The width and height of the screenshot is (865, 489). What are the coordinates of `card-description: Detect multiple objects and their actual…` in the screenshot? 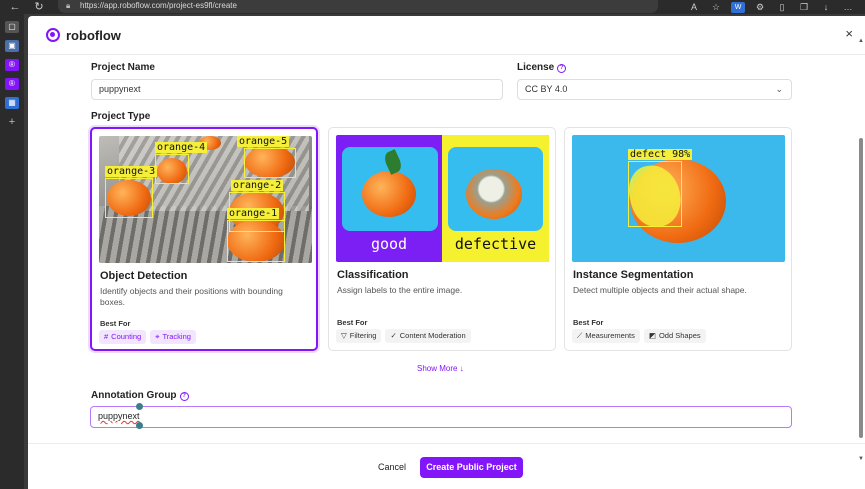 It's located at (660, 290).